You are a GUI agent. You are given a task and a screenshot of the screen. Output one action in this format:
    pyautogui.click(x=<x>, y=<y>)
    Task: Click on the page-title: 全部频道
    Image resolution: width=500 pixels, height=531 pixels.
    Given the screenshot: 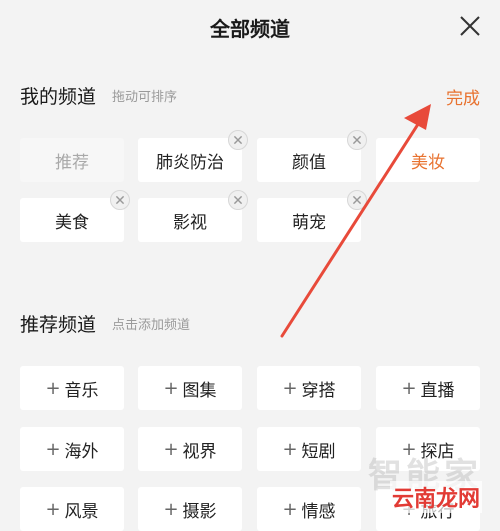 What is the action you would take?
    pyautogui.click(x=250, y=29)
    